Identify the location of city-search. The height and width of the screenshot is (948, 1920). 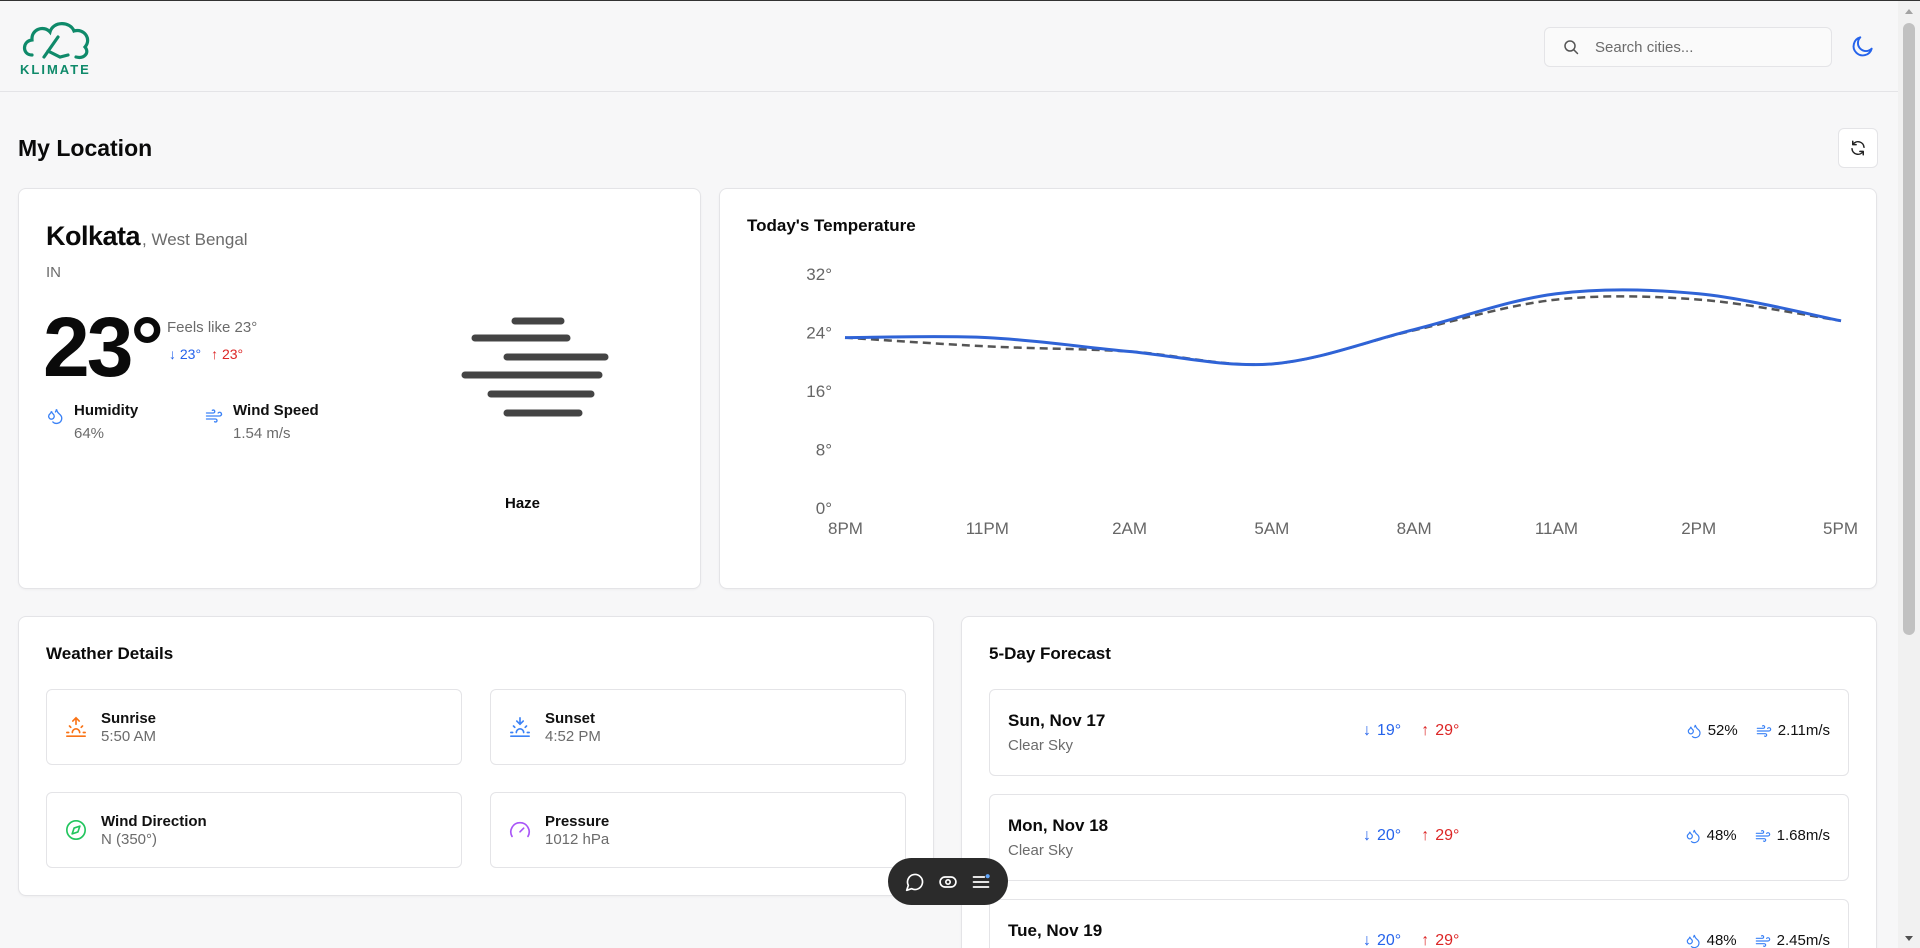
(1688, 47).